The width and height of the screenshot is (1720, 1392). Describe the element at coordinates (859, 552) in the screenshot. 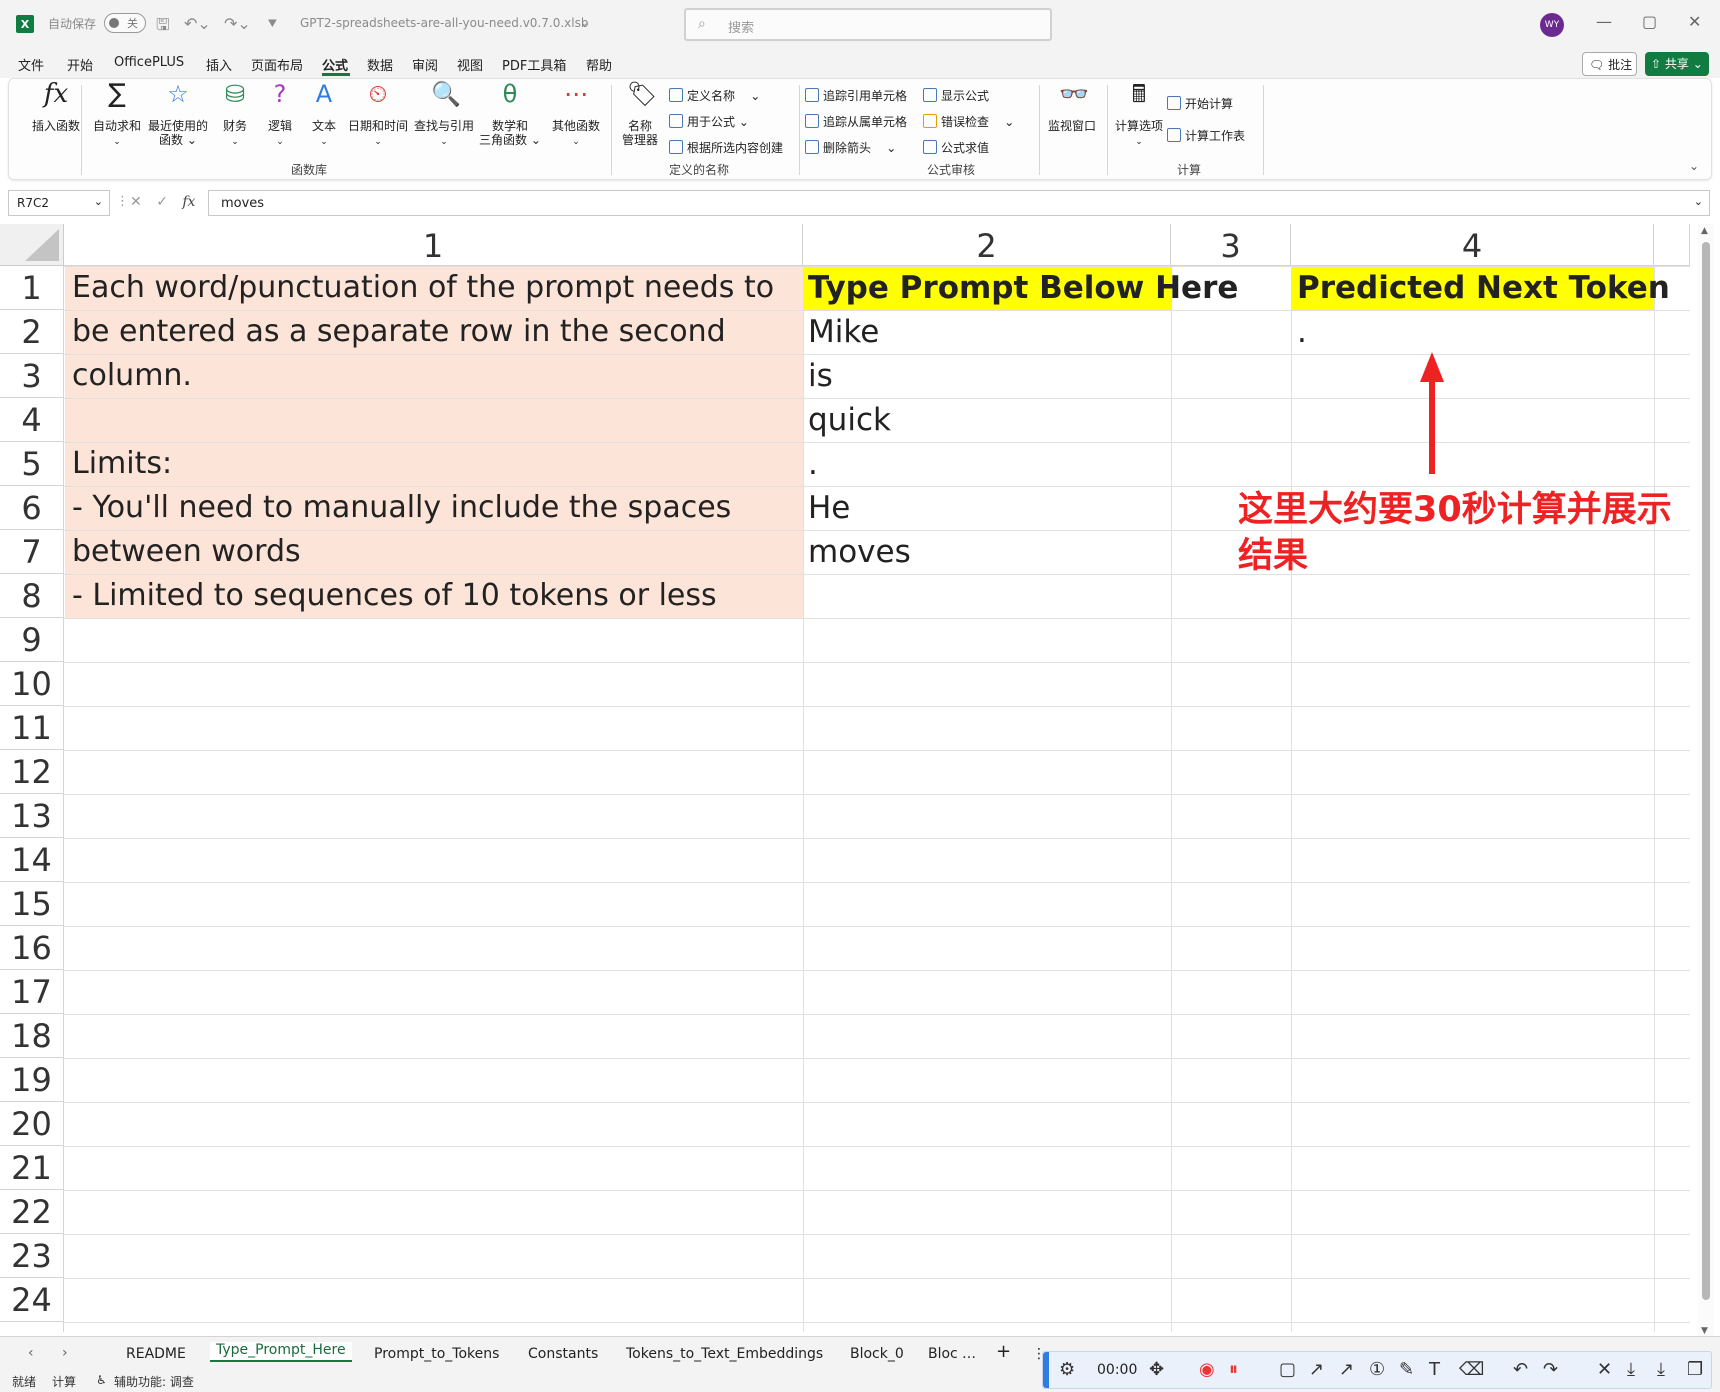

I see `prompt-token-cell: moves` at that location.